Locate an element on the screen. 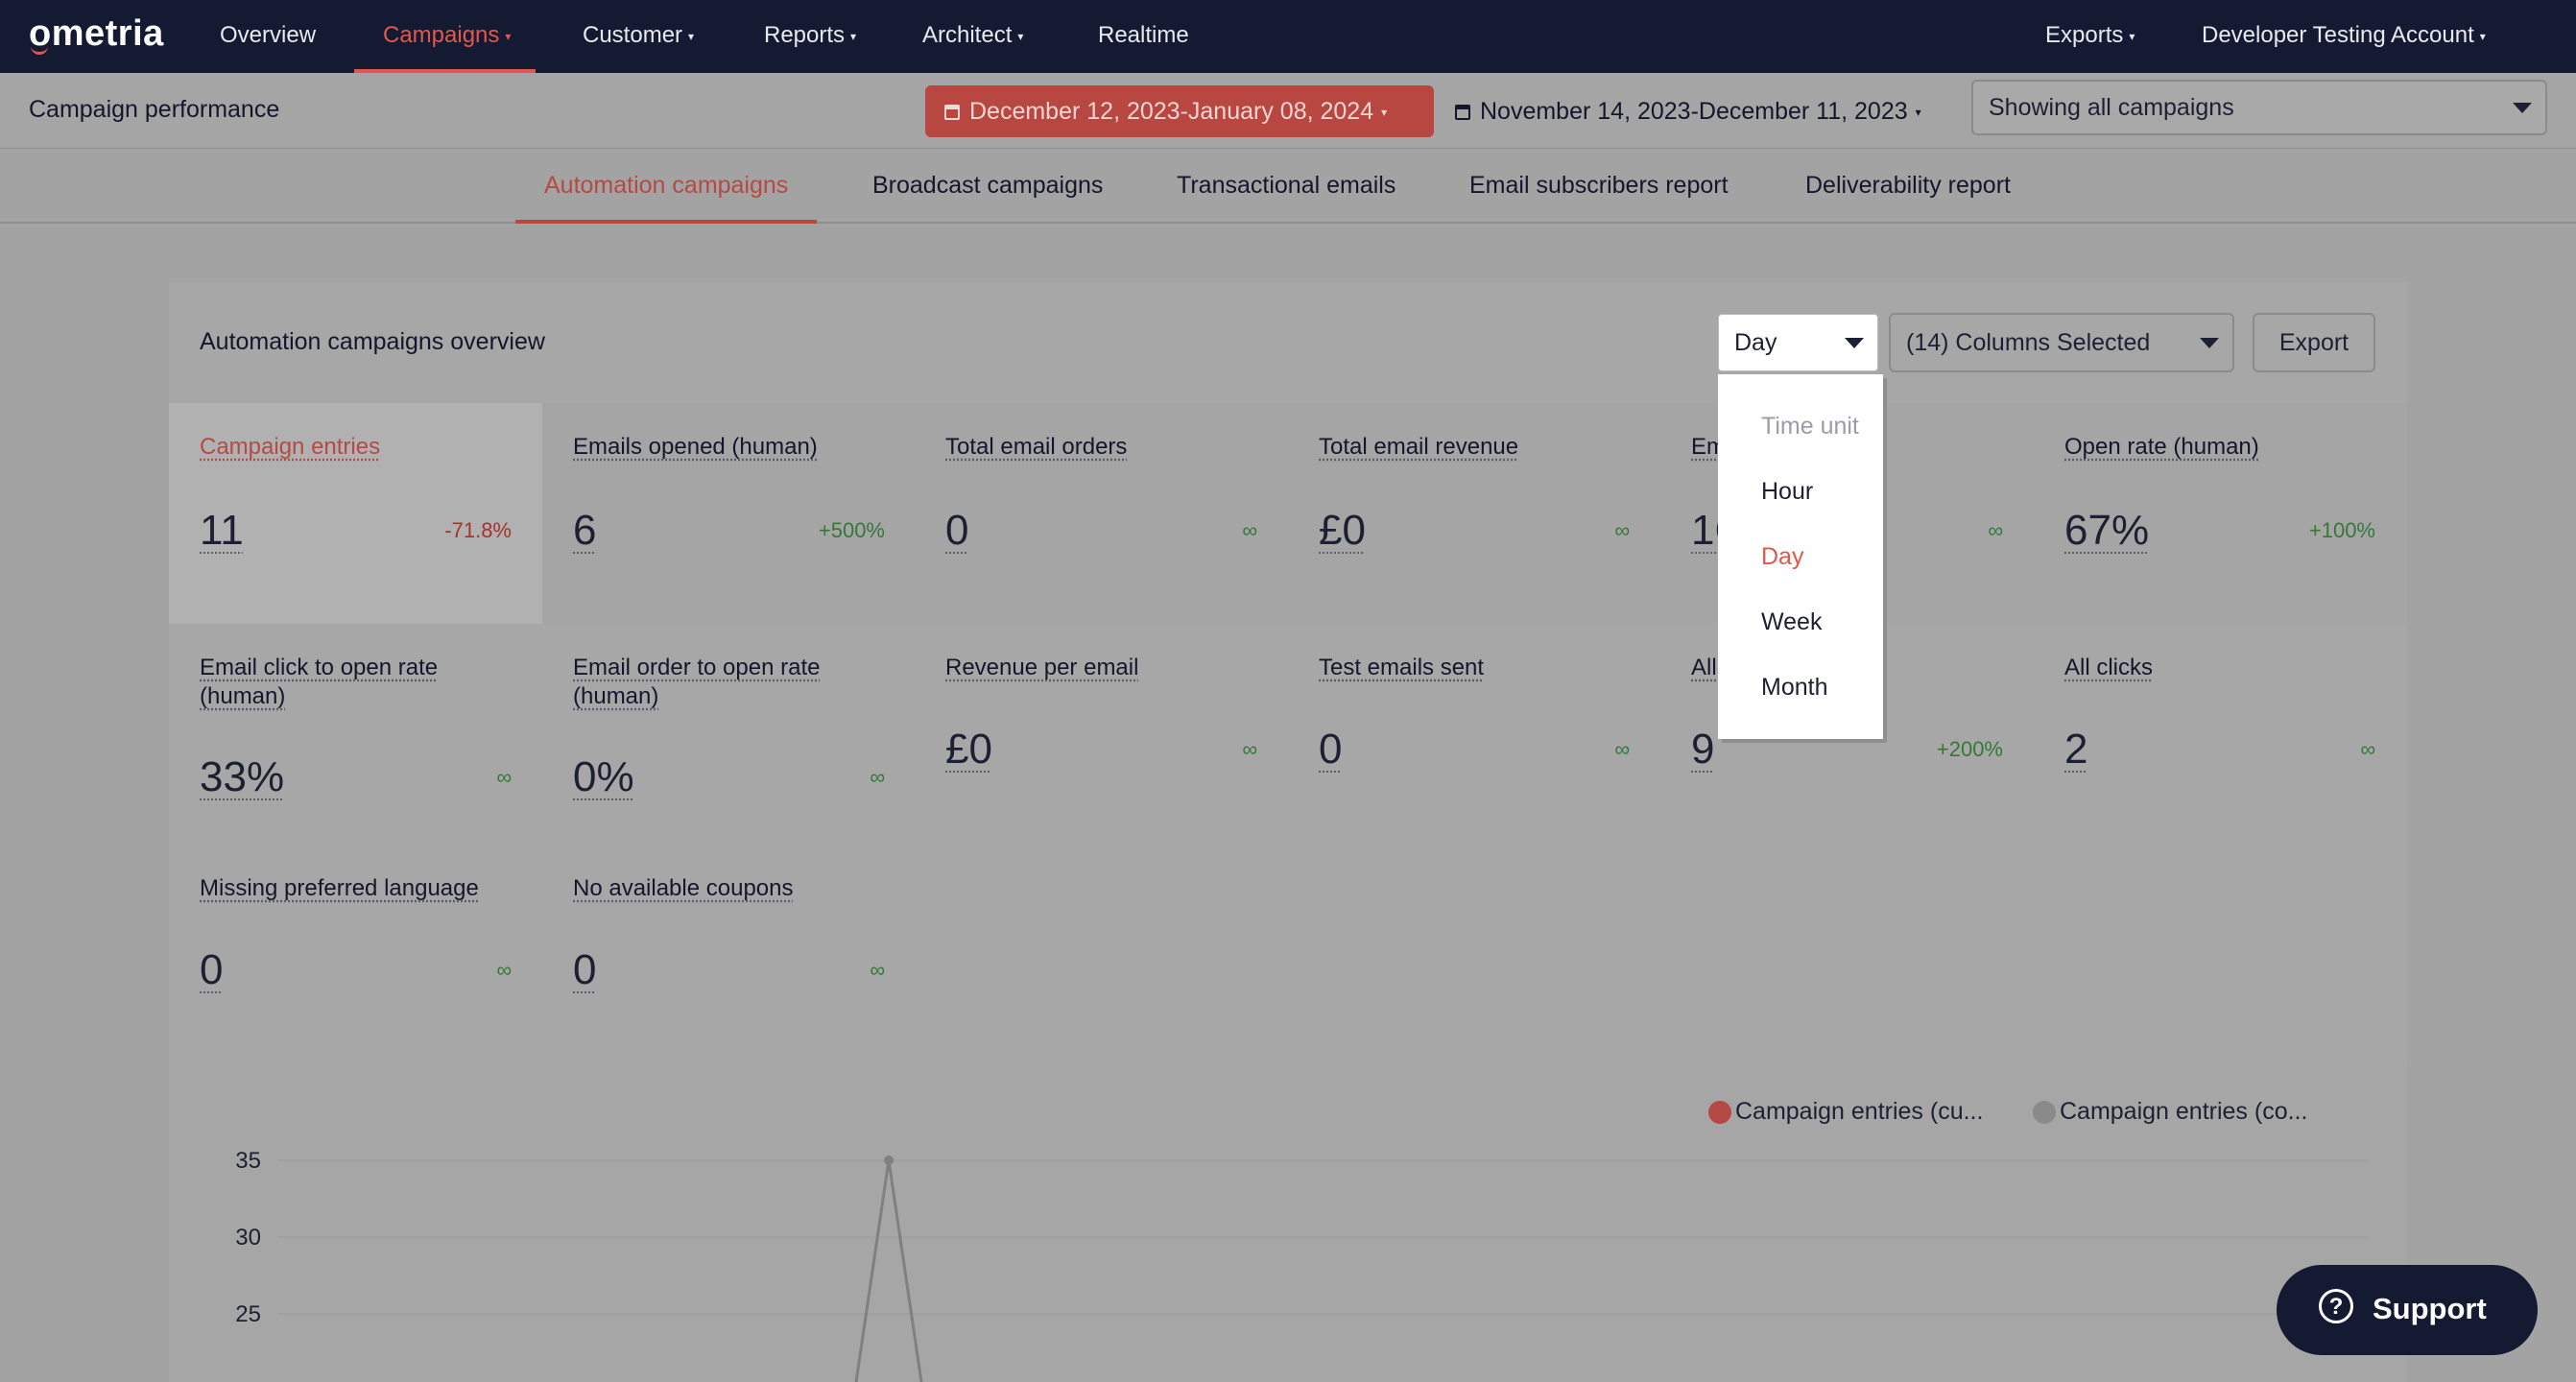 This screenshot has height=1382, width=2576. caret-down-icon is located at coordinates (1854, 343).